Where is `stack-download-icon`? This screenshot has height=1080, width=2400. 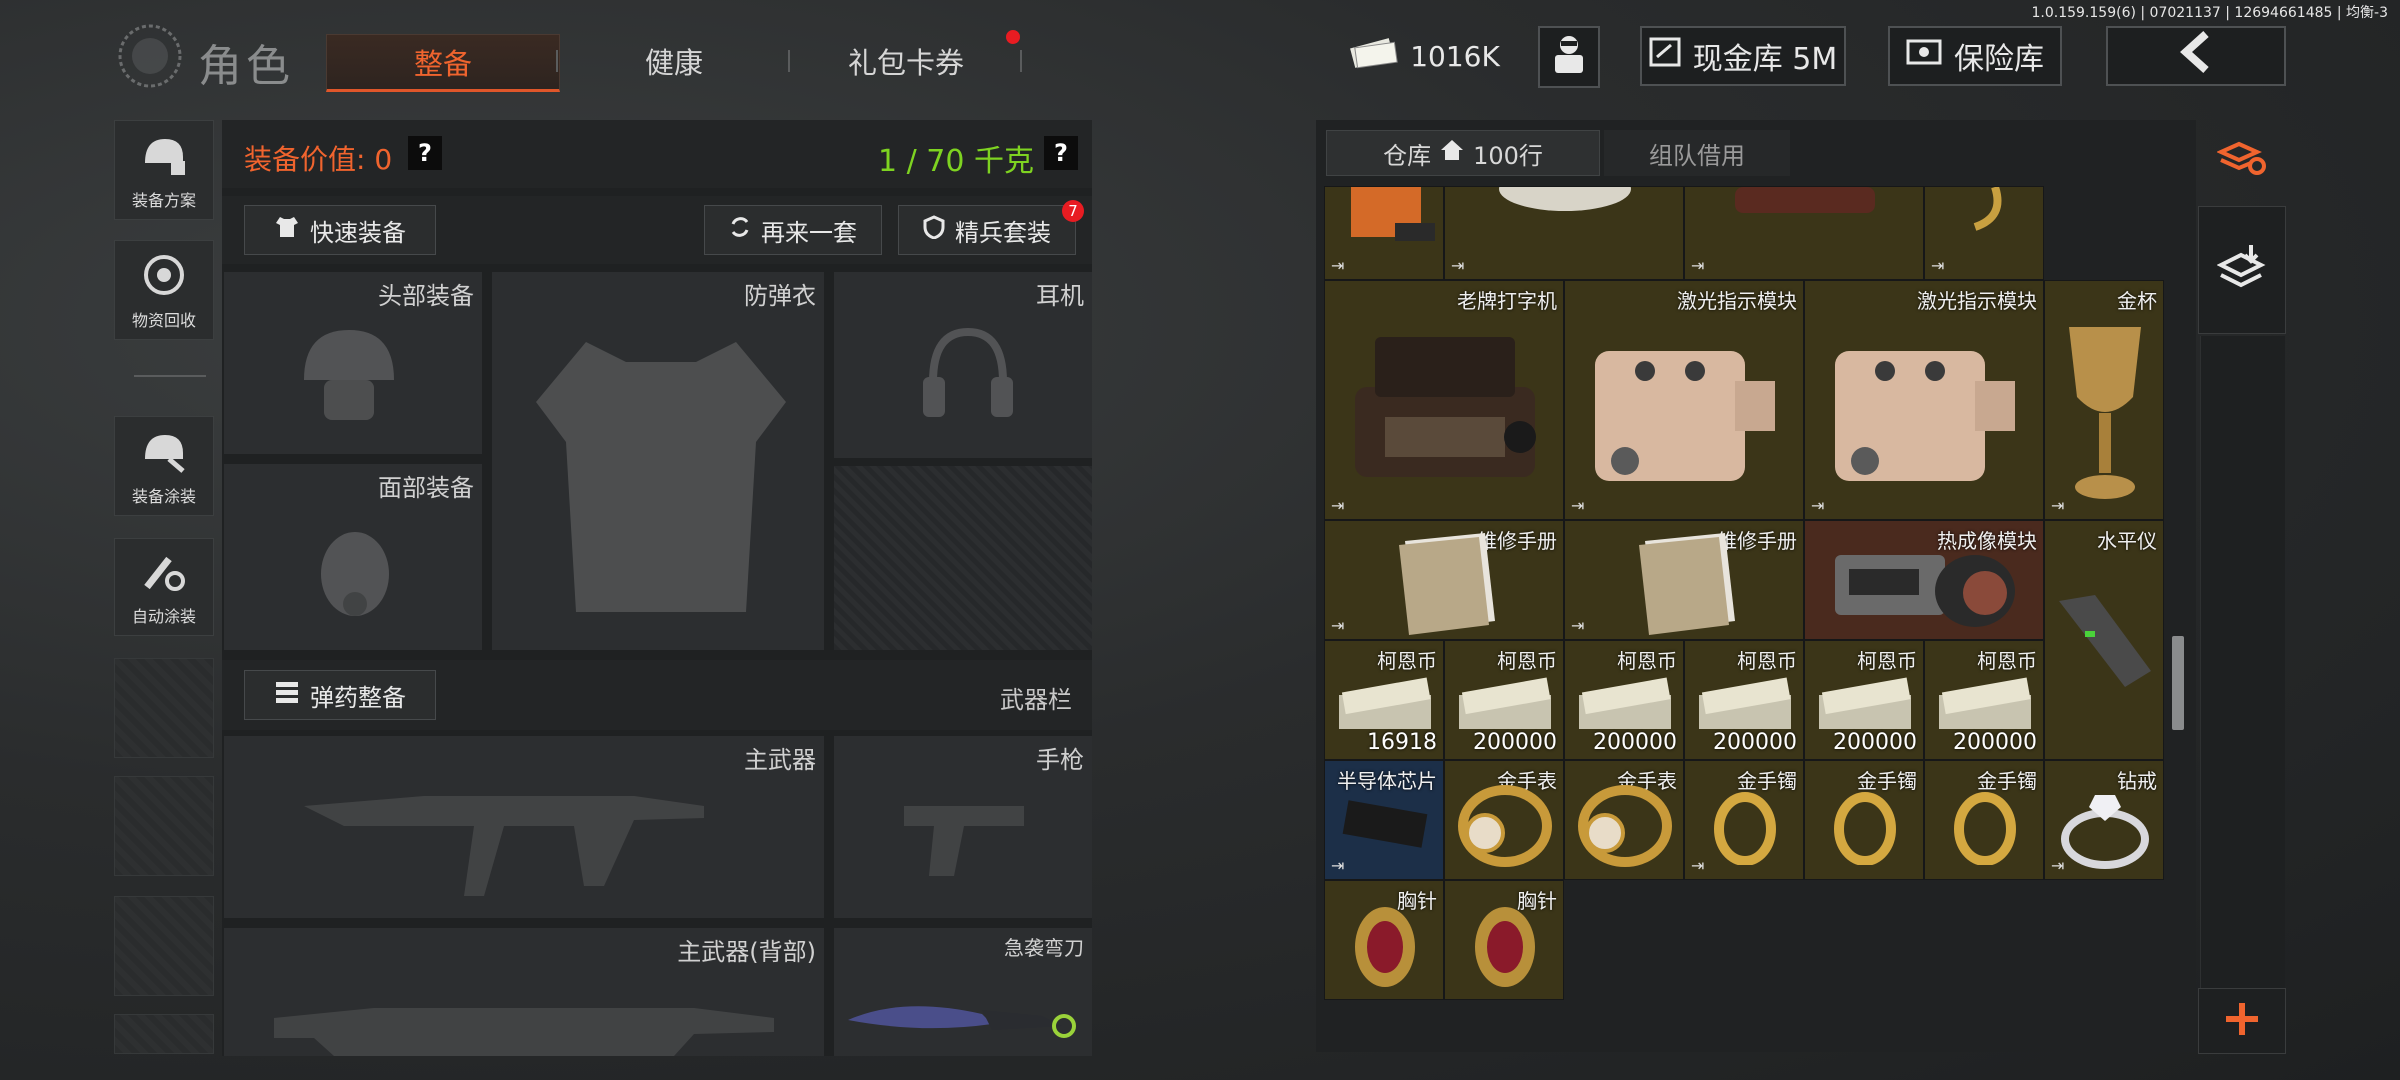
stack-download-icon is located at coordinates (2241, 270).